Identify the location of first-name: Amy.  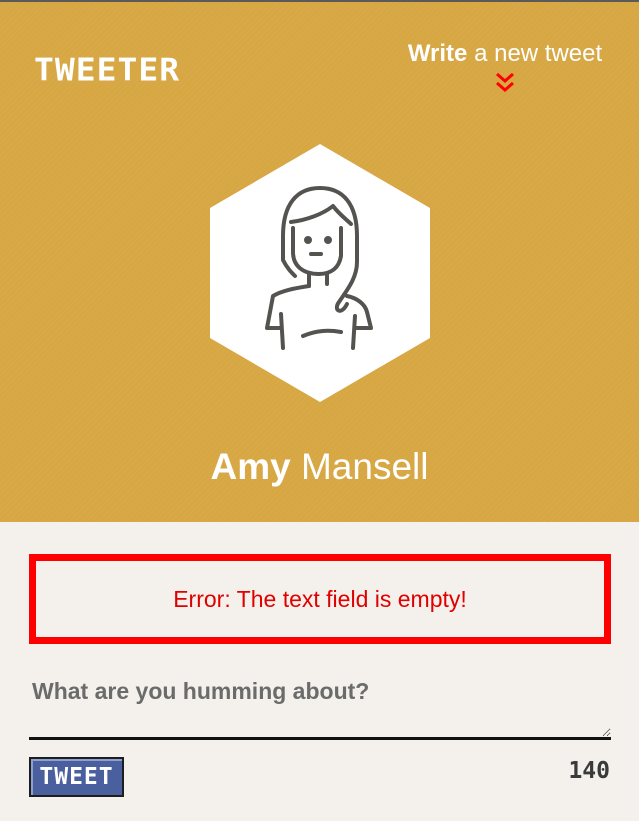
(250, 466).